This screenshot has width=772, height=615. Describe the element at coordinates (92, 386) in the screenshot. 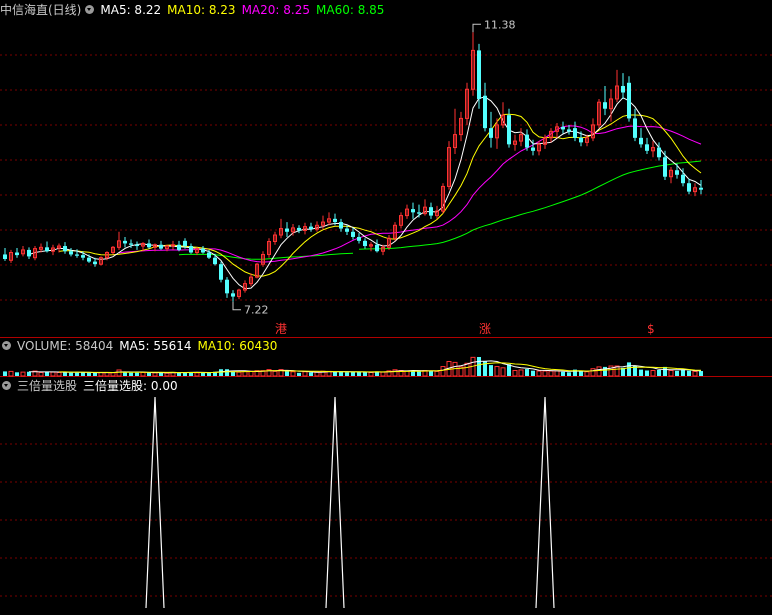

I see `indicator-panel-header: 三倍量选股 三倍量选股: 0.00` at that location.